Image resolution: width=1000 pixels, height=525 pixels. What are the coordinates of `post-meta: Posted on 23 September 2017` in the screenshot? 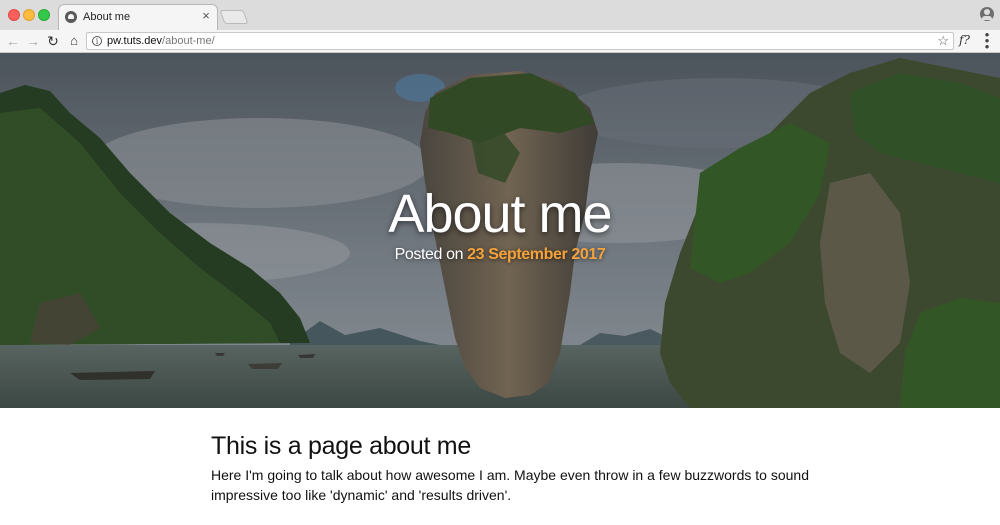 It's located at (500, 255).